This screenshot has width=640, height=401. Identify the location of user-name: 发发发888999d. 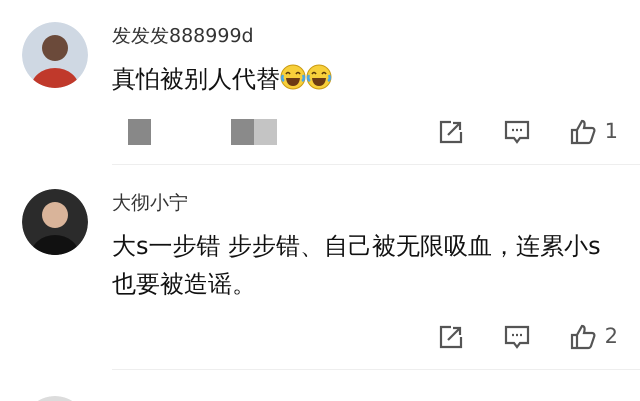
(183, 36).